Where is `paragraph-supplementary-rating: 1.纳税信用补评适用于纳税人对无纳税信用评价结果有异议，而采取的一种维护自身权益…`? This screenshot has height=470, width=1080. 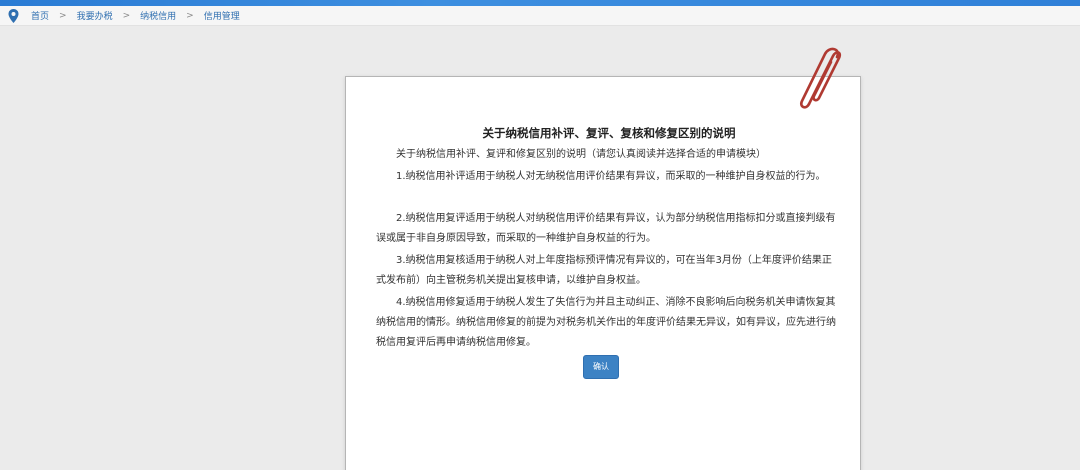
paragraph-supplementary-rating: 1.纳税信用补评适用于纳税人对无纳税信用评价结果有异议，而采取的一种维护自身权益… is located at coordinates (611, 176).